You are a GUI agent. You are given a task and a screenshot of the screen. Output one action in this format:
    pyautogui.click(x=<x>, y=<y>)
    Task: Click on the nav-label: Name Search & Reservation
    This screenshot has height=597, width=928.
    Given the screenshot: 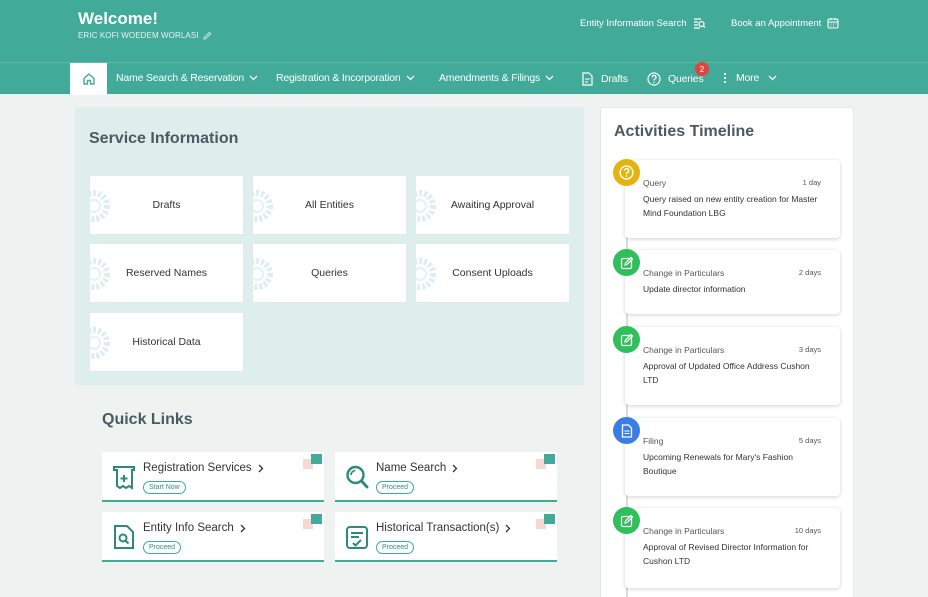 What is the action you would take?
    pyautogui.click(x=180, y=78)
    